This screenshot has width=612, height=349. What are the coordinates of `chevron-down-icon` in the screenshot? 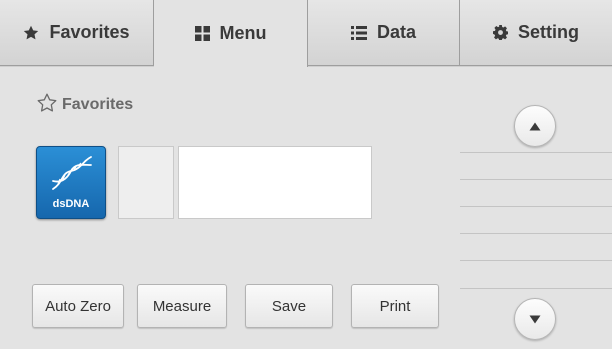 It's located at (535, 319).